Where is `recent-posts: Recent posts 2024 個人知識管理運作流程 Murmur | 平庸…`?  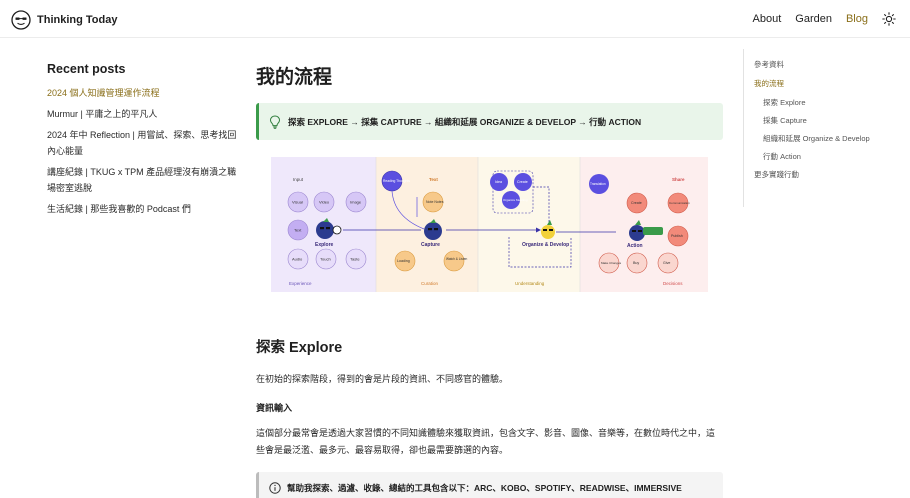 recent-posts: Recent posts 2024 個人知識管理運作流程 Murmur | 平庸… is located at coordinates (142, 142).